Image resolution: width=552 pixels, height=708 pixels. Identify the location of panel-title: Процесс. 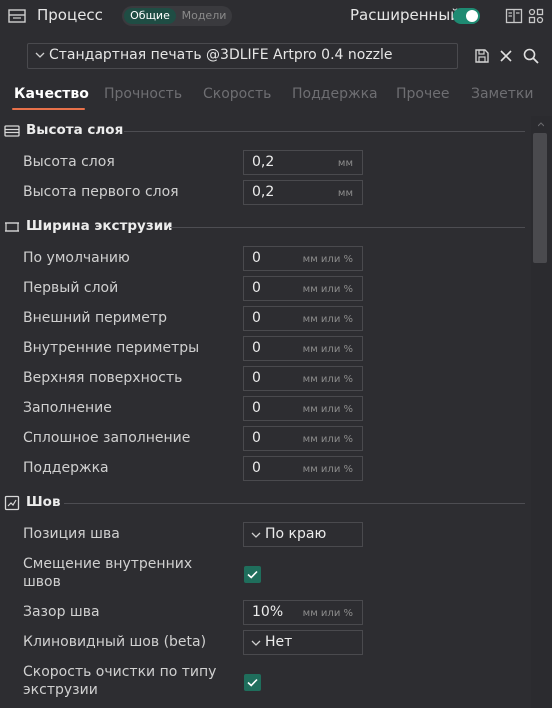
(70, 15).